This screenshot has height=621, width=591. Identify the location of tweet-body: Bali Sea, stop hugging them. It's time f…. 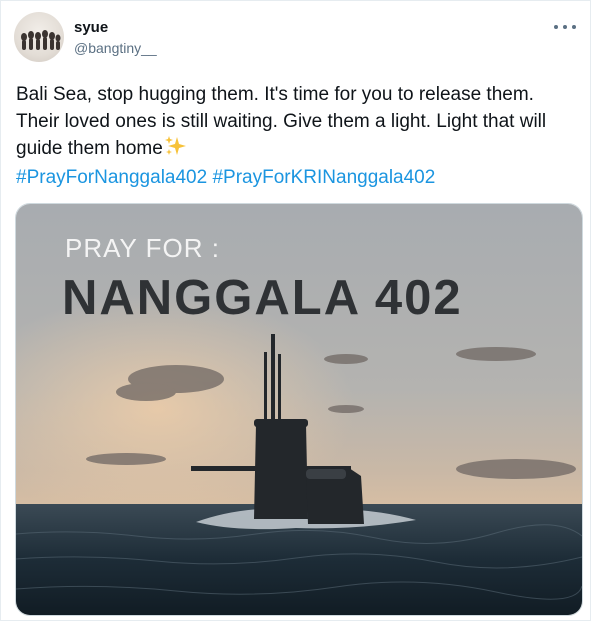
(281, 121).